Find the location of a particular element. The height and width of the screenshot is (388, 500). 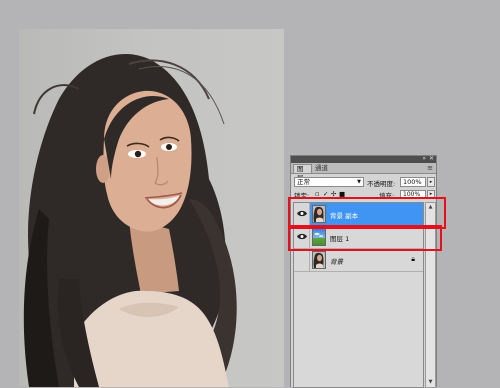

panel-menu-icon: ≡ is located at coordinates (430, 168).